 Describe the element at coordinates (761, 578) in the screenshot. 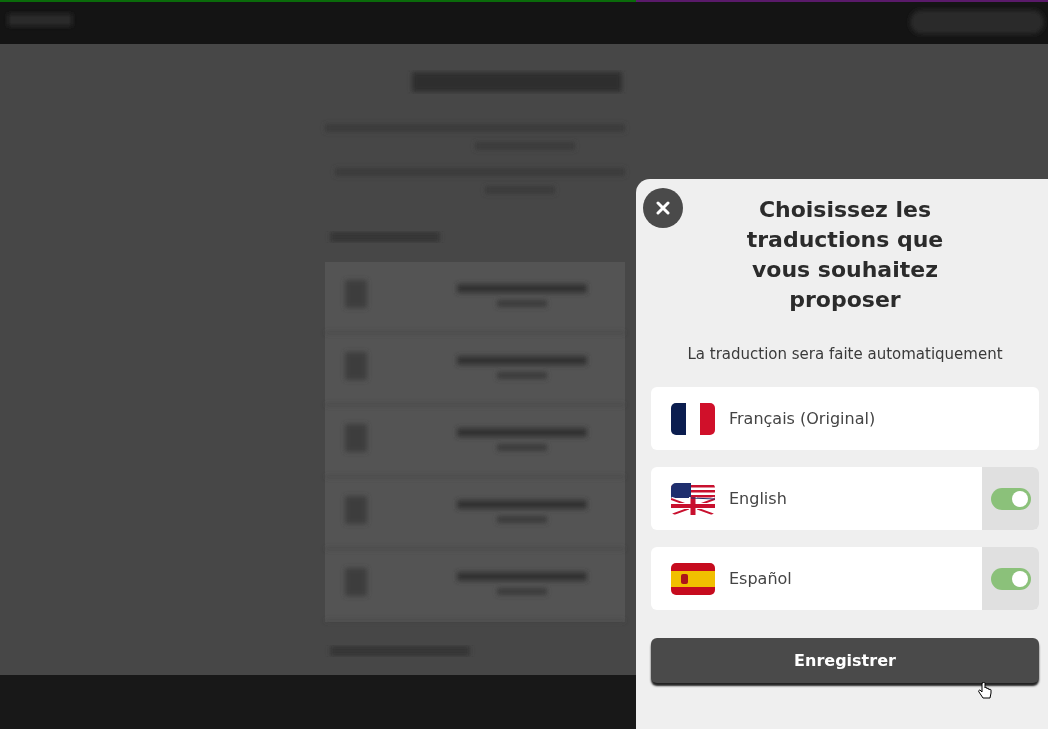

I see `language-name: Español` at that location.